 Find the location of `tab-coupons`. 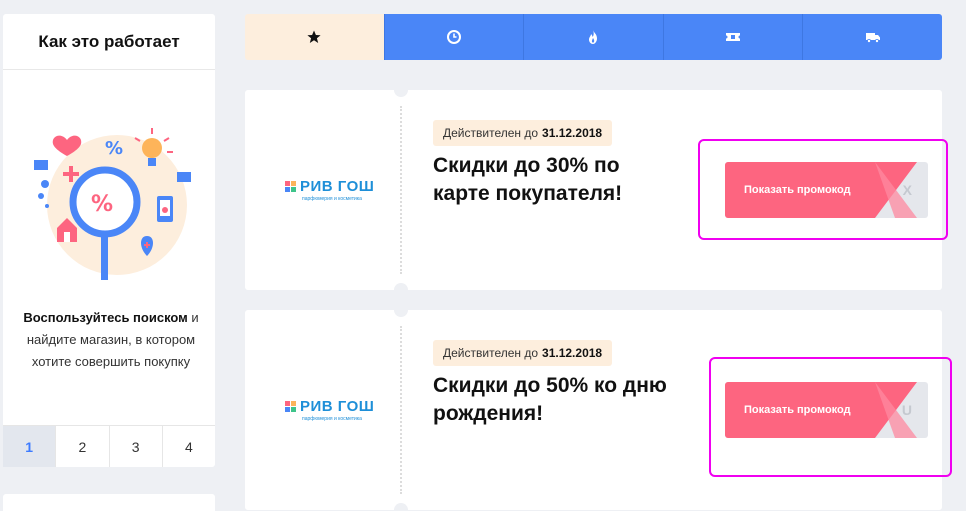

tab-coupons is located at coordinates (732, 37).